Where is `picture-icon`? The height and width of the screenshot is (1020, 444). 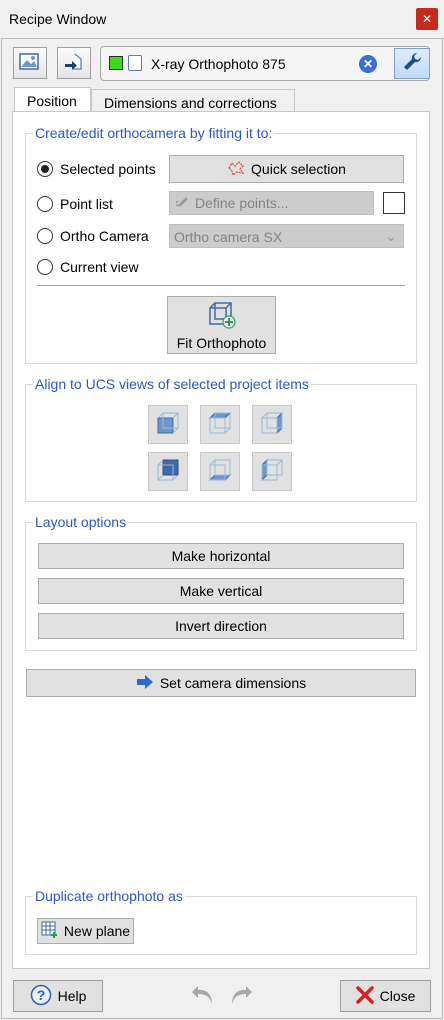 picture-icon is located at coordinates (30, 63).